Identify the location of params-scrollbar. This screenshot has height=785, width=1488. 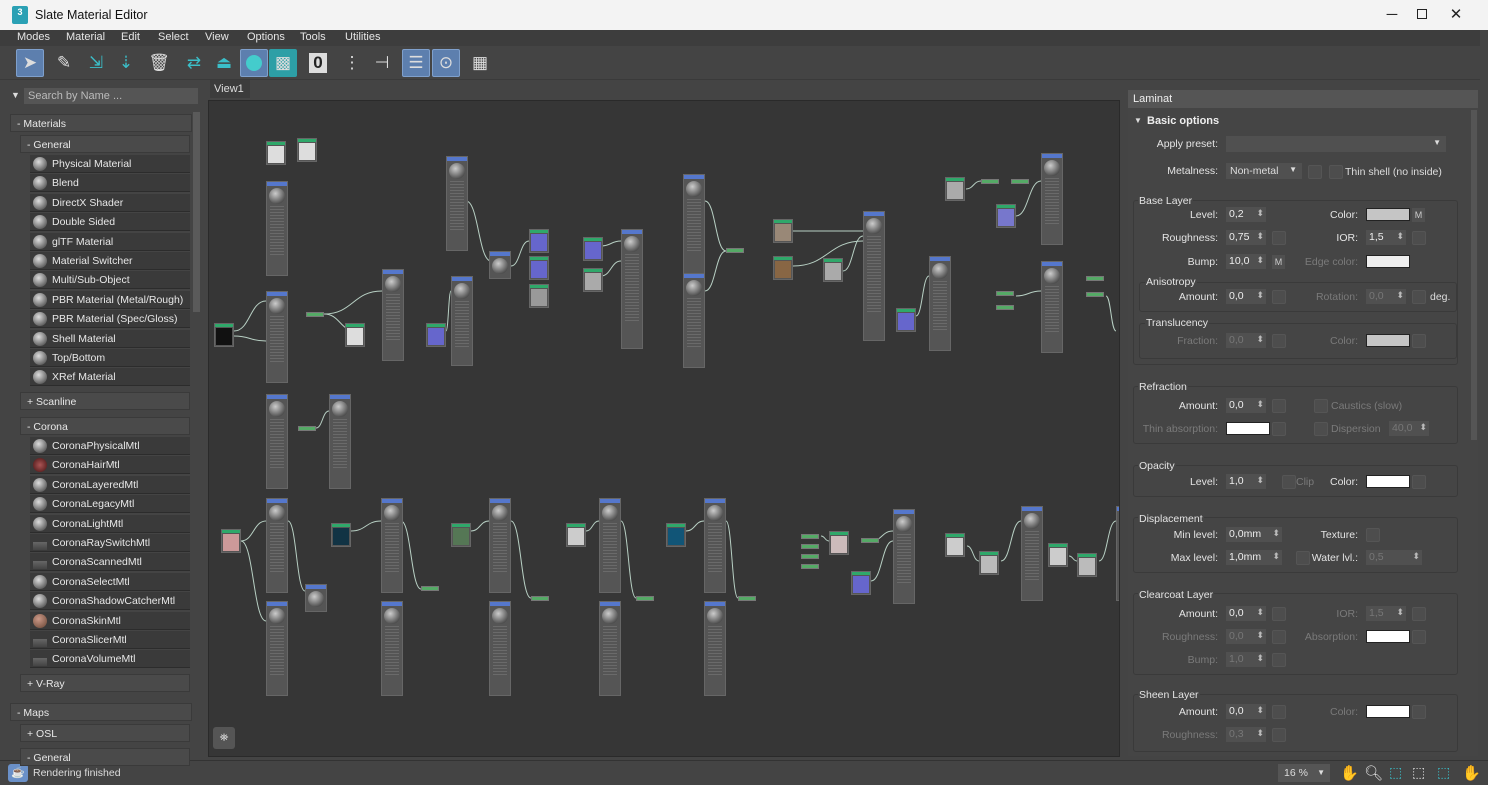
(1474, 275).